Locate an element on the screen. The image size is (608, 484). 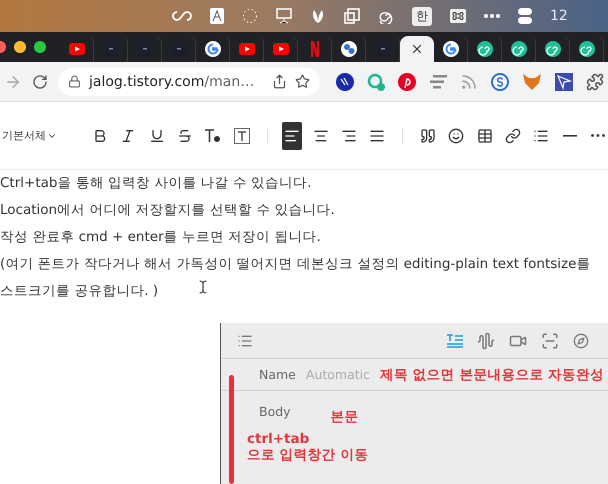
browser-tab is located at coordinates (417, 49).